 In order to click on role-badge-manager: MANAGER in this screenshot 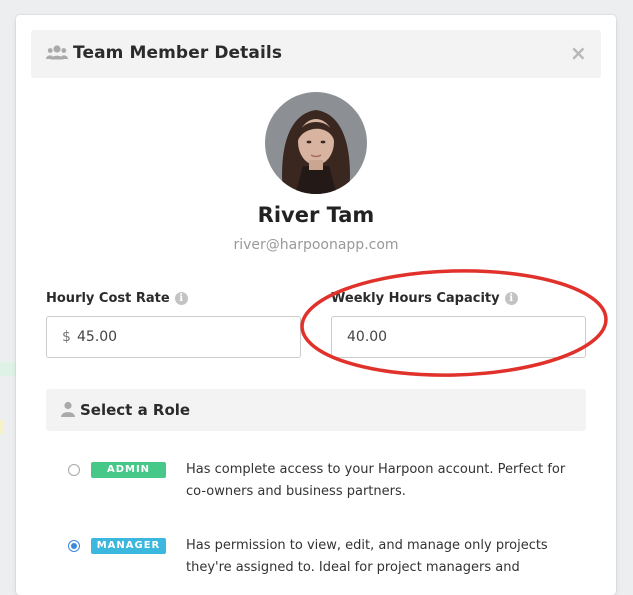, I will do `click(128, 546)`.